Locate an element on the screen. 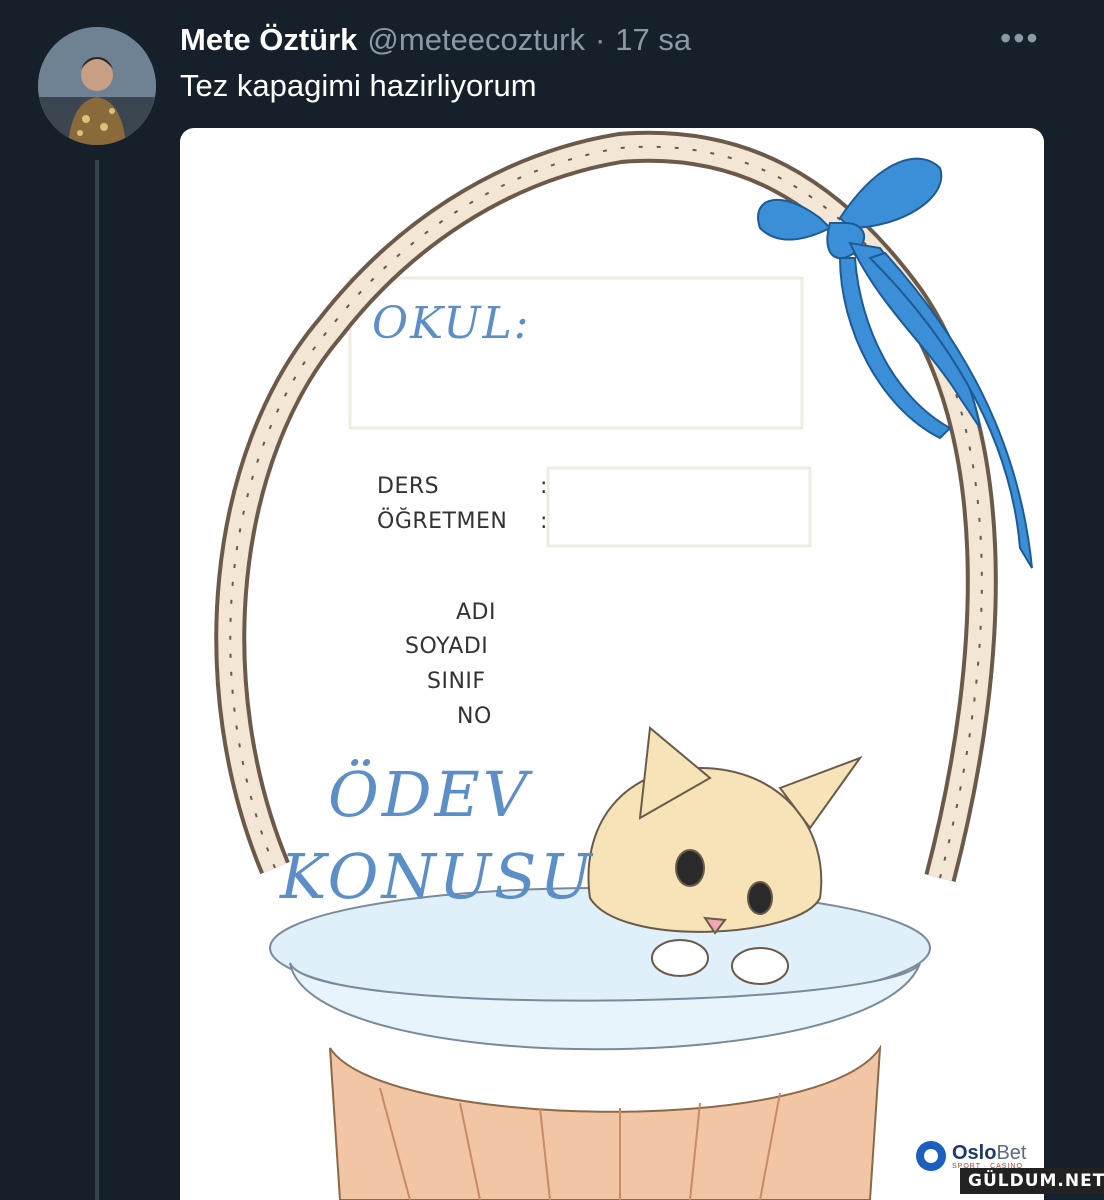 The height and width of the screenshot is (1200, 1104). site-watermark: GÜLDUM.NET is located at coordinates (1032, 1181).